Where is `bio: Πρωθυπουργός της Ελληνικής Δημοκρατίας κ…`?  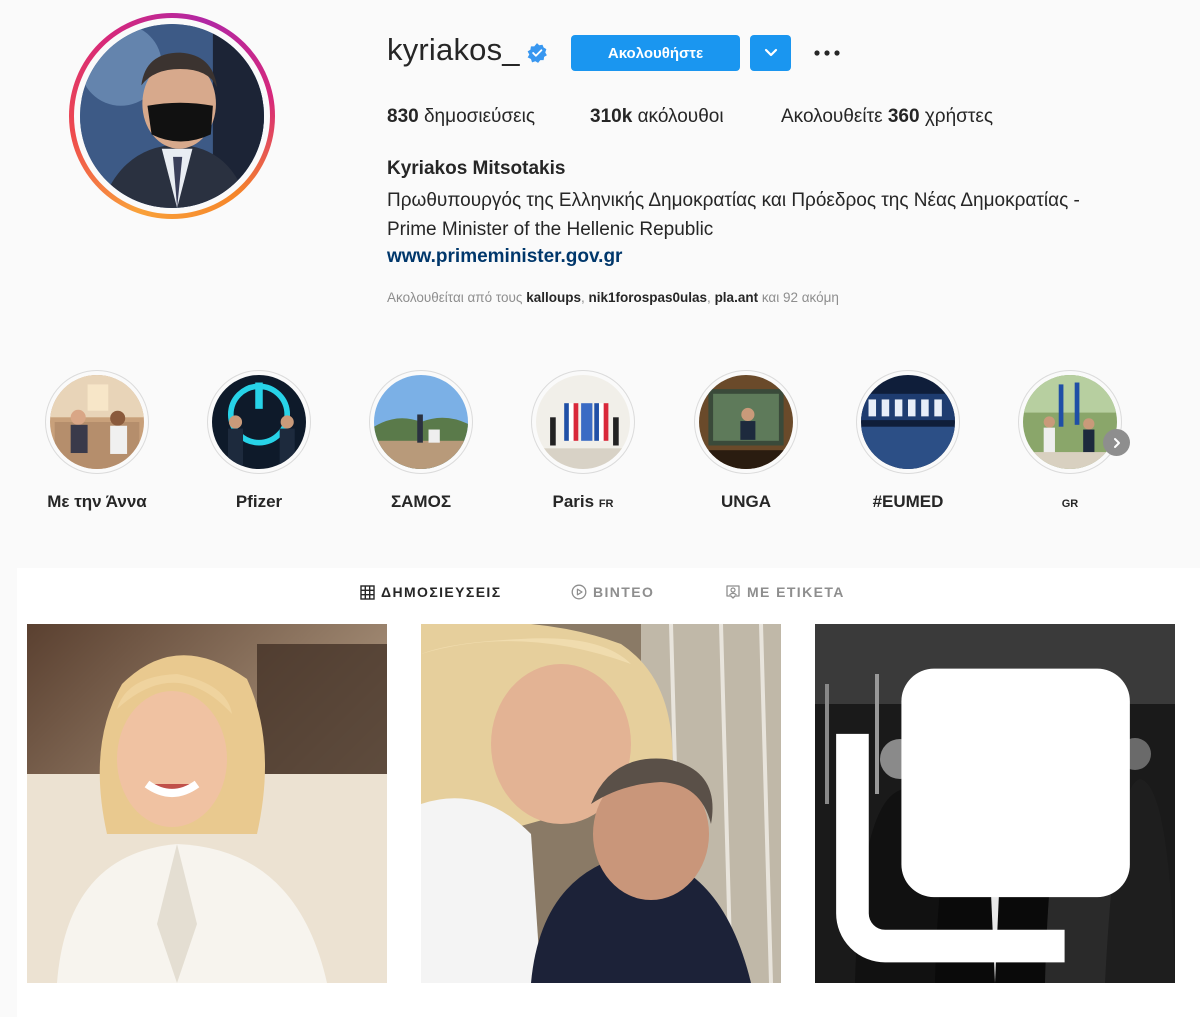
bio: Πρωθυπουργός της Ελληνικής Δημοκρατίας κ… is located at coordinates (767, 215).